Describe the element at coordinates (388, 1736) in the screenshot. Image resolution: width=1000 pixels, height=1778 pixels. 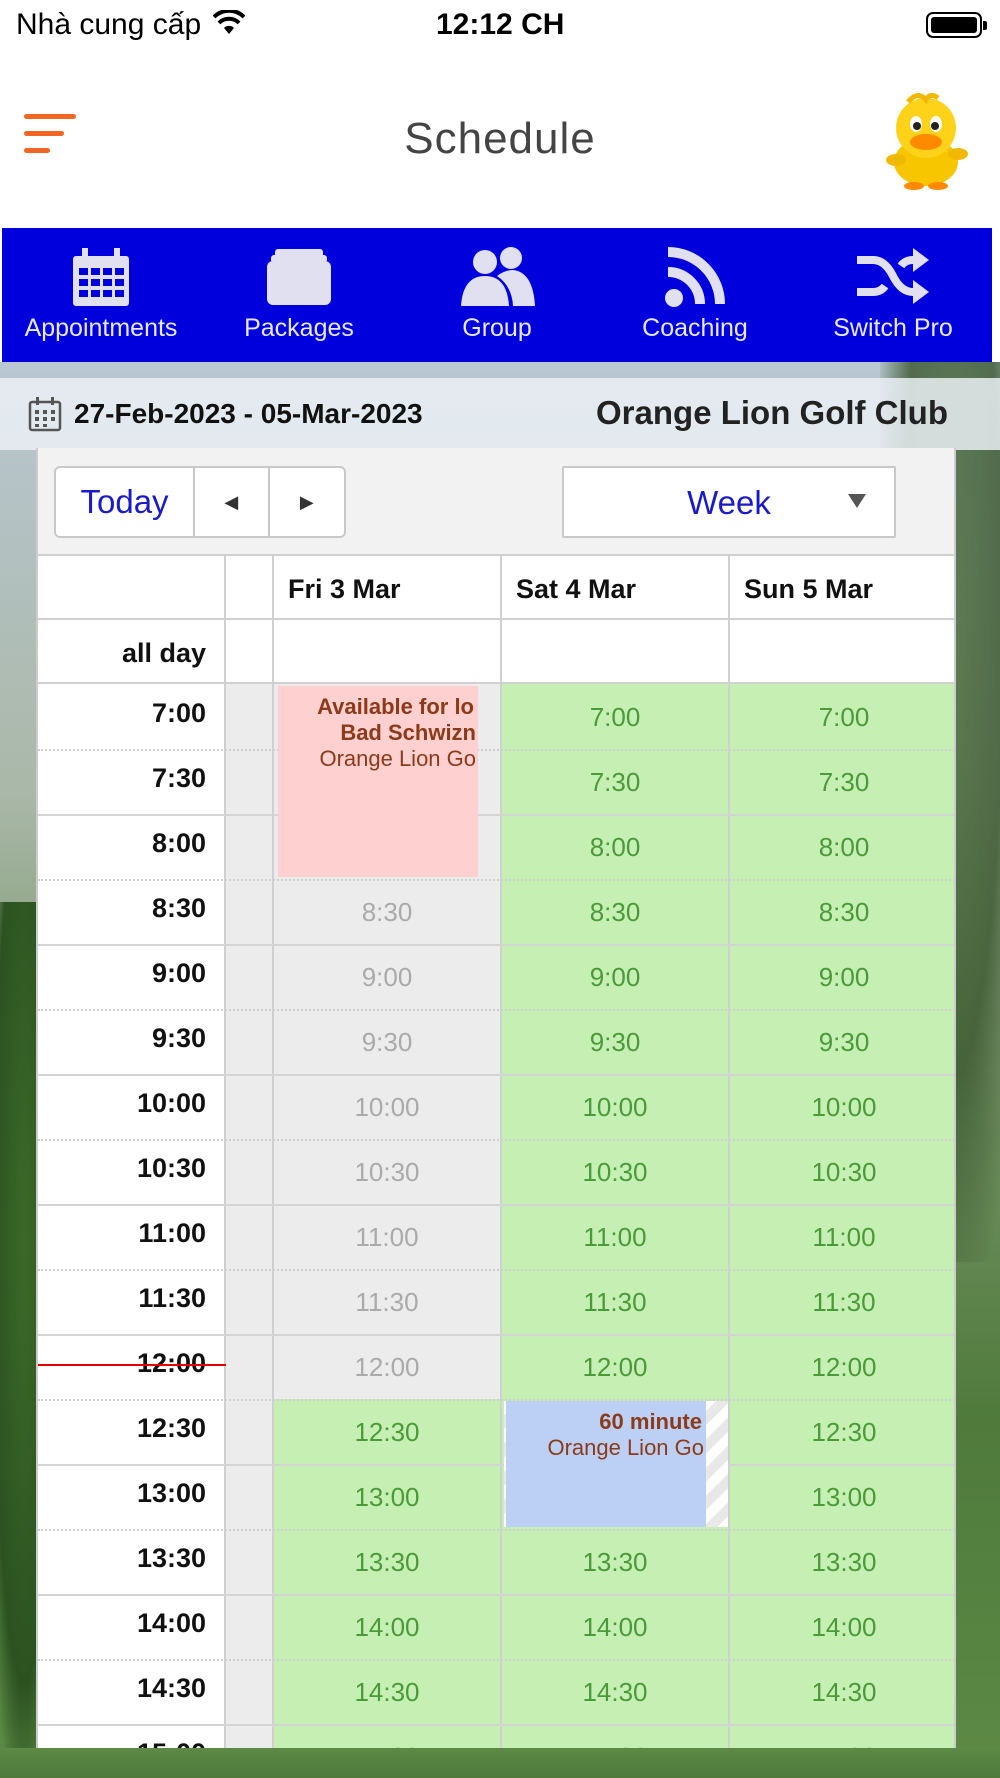
I see `time-slot-fri: 15:00` at that location.